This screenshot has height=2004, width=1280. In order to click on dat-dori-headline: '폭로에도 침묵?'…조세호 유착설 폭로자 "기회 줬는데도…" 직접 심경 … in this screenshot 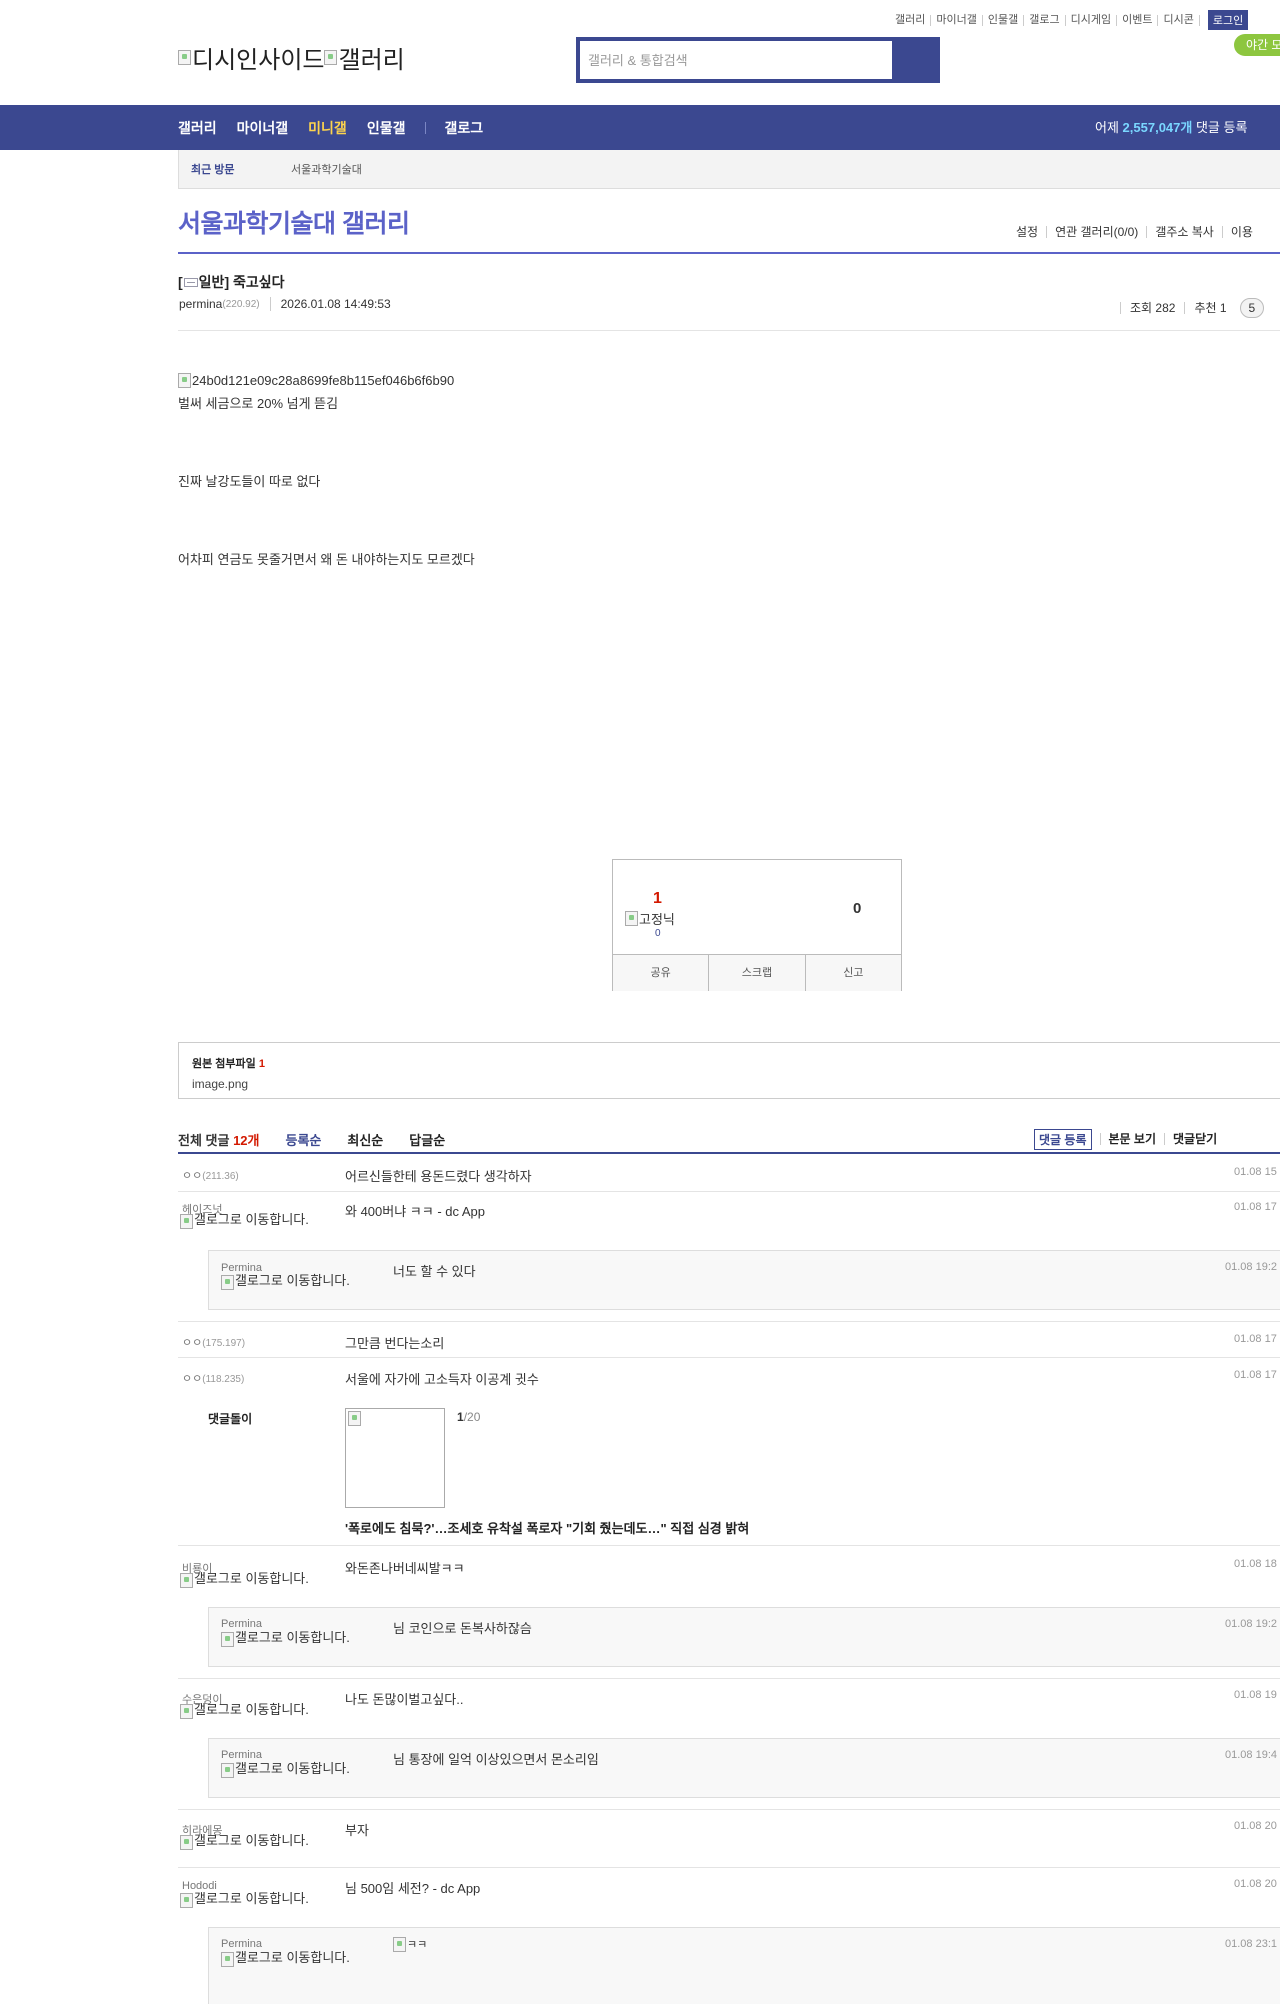, I will do `click(547, 1527)`.